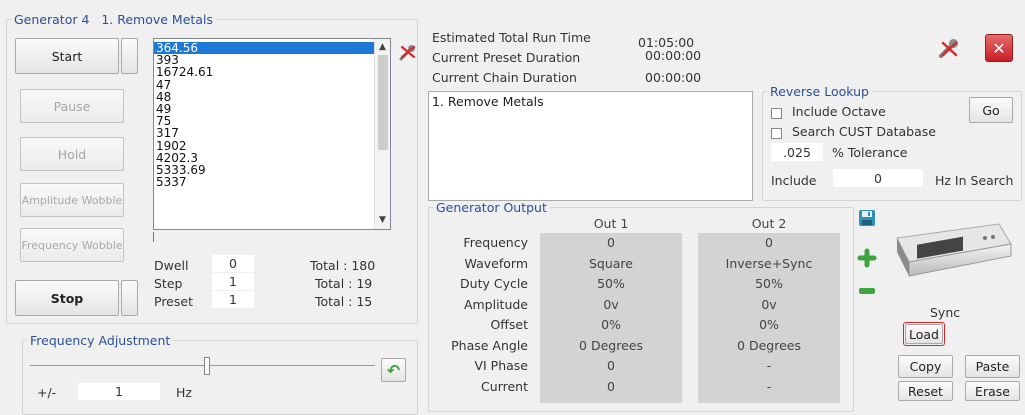  Describe the element at coordinates (491, 207) in the screenshot. I see `generator-output-legend: Generator Output` at that location.